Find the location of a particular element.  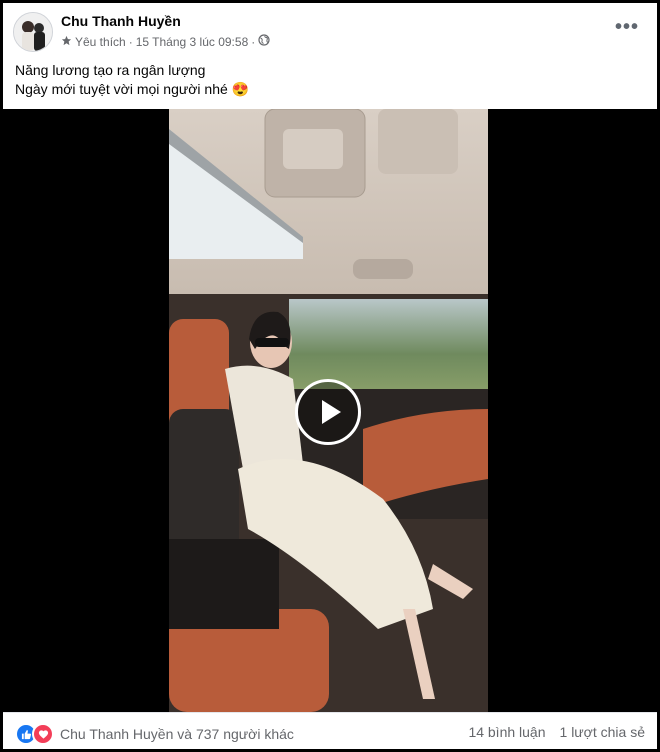

more-options-icon: ••• is located at coordinates (627, 27).